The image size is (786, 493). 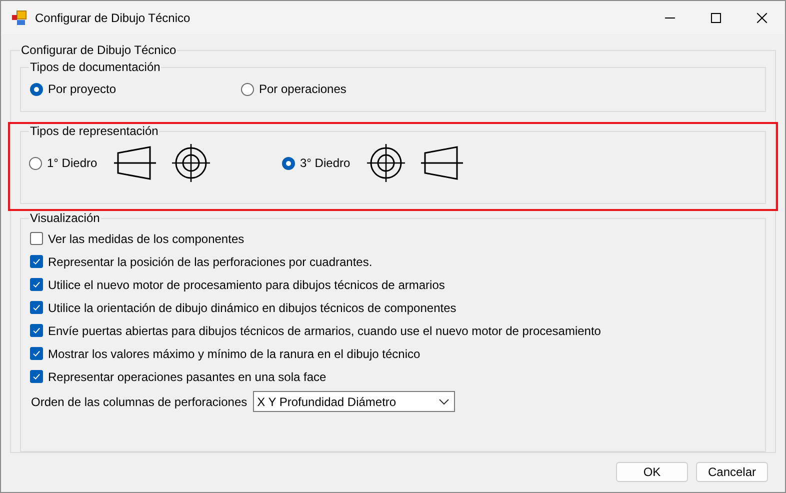 I want to click on group-title: Visualización, so click(x=65, y=218).